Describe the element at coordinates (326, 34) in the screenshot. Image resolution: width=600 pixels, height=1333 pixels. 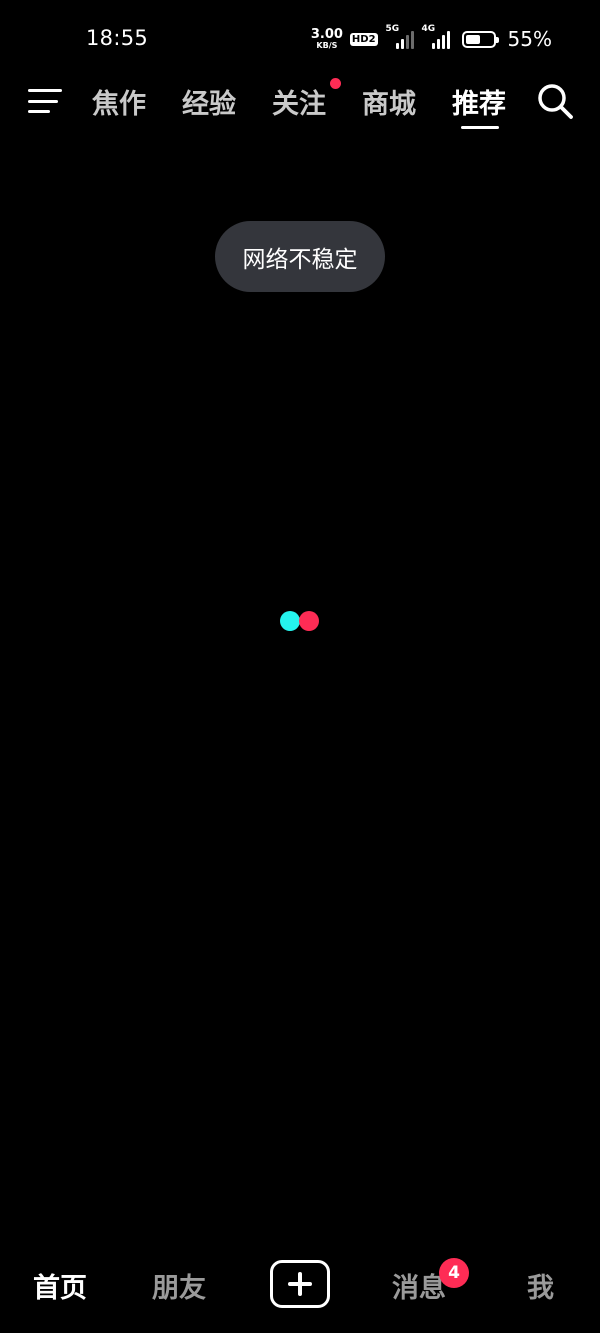
I see `network-speed-value: 3.00` at that location.